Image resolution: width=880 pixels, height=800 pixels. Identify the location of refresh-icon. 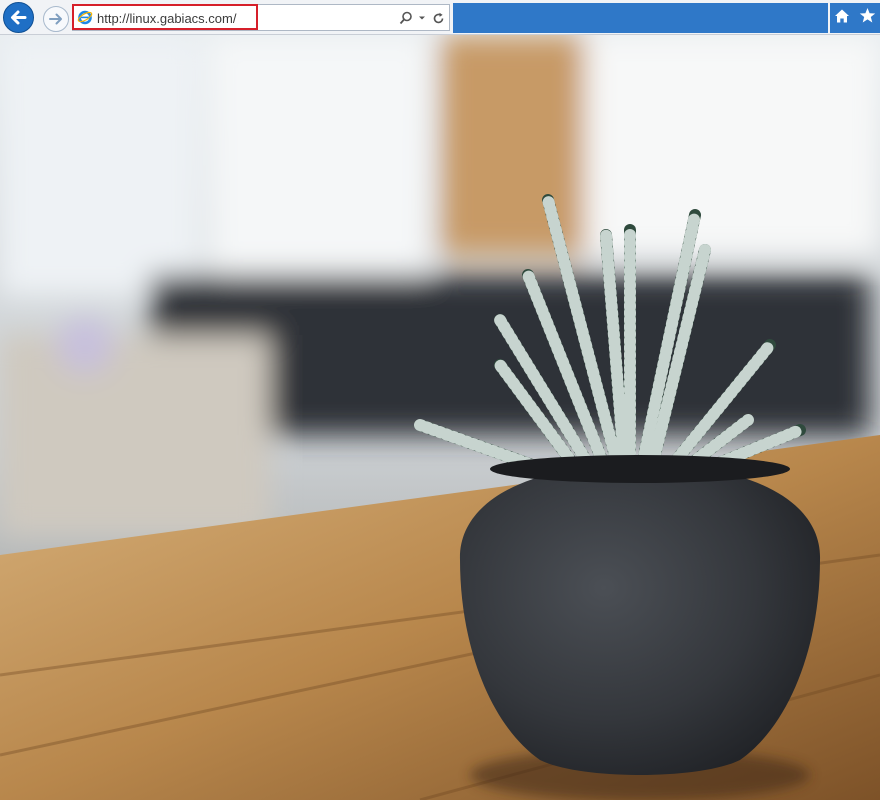
(438, 17).